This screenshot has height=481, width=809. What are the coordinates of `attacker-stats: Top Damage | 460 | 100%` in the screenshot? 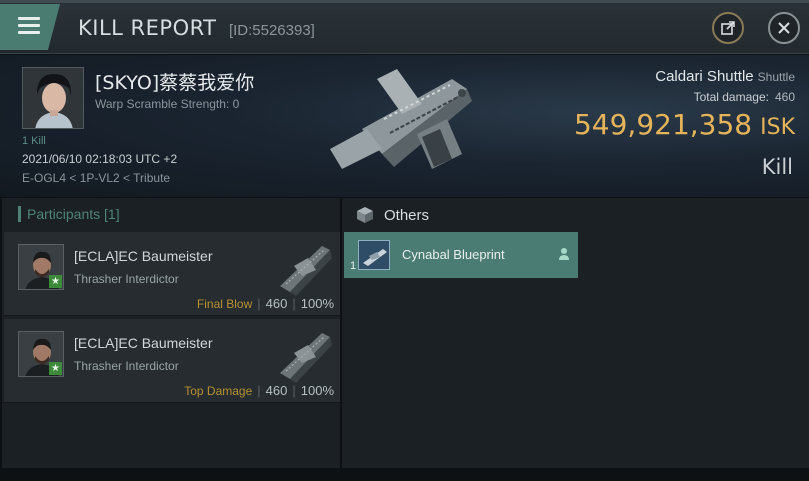 It's located at (259, 390).